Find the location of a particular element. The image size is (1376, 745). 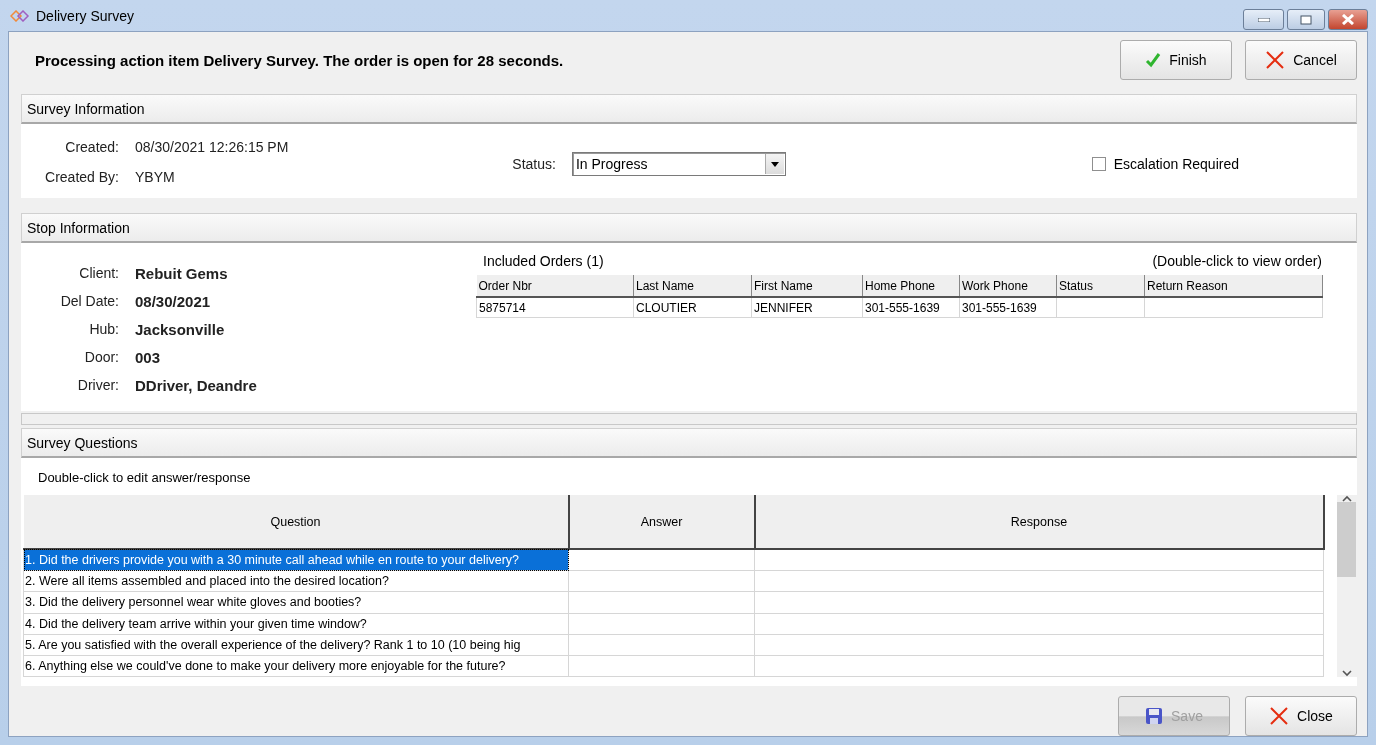

orders-table: Order Nbr Last Name First Name Home Phone Work Phone Status Return Reason 5875714 CLOUTIER JENNIFER 301-555-1639 301-555-1639 is located at coordinates (899, 296).